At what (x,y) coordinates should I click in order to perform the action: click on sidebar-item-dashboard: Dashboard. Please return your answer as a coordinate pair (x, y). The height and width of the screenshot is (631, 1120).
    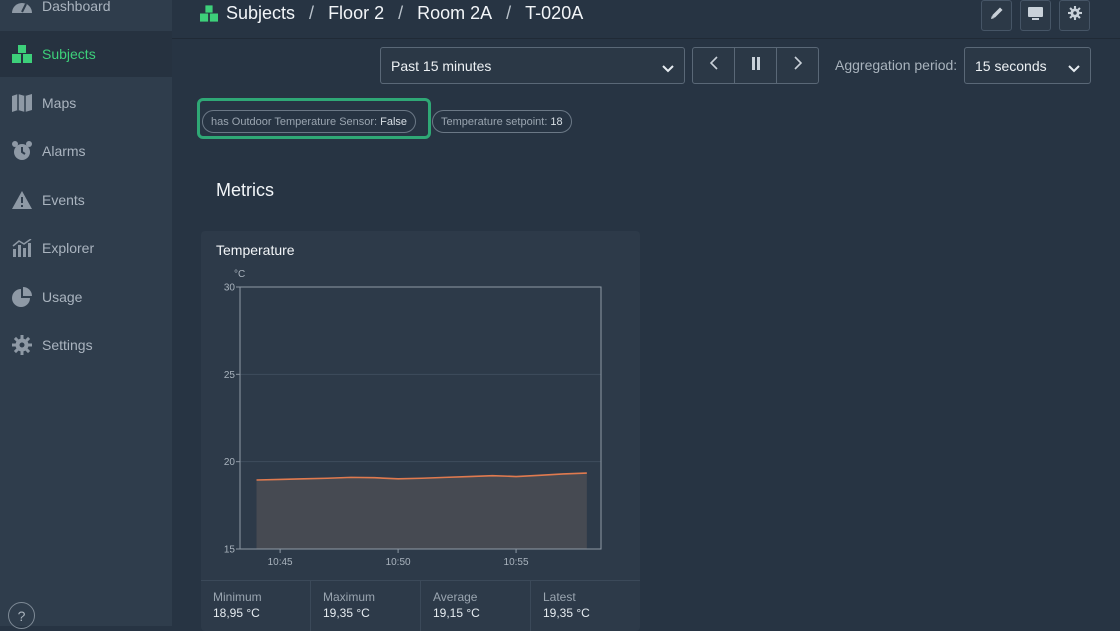
    Looking at the image, I should click on (86, 14).